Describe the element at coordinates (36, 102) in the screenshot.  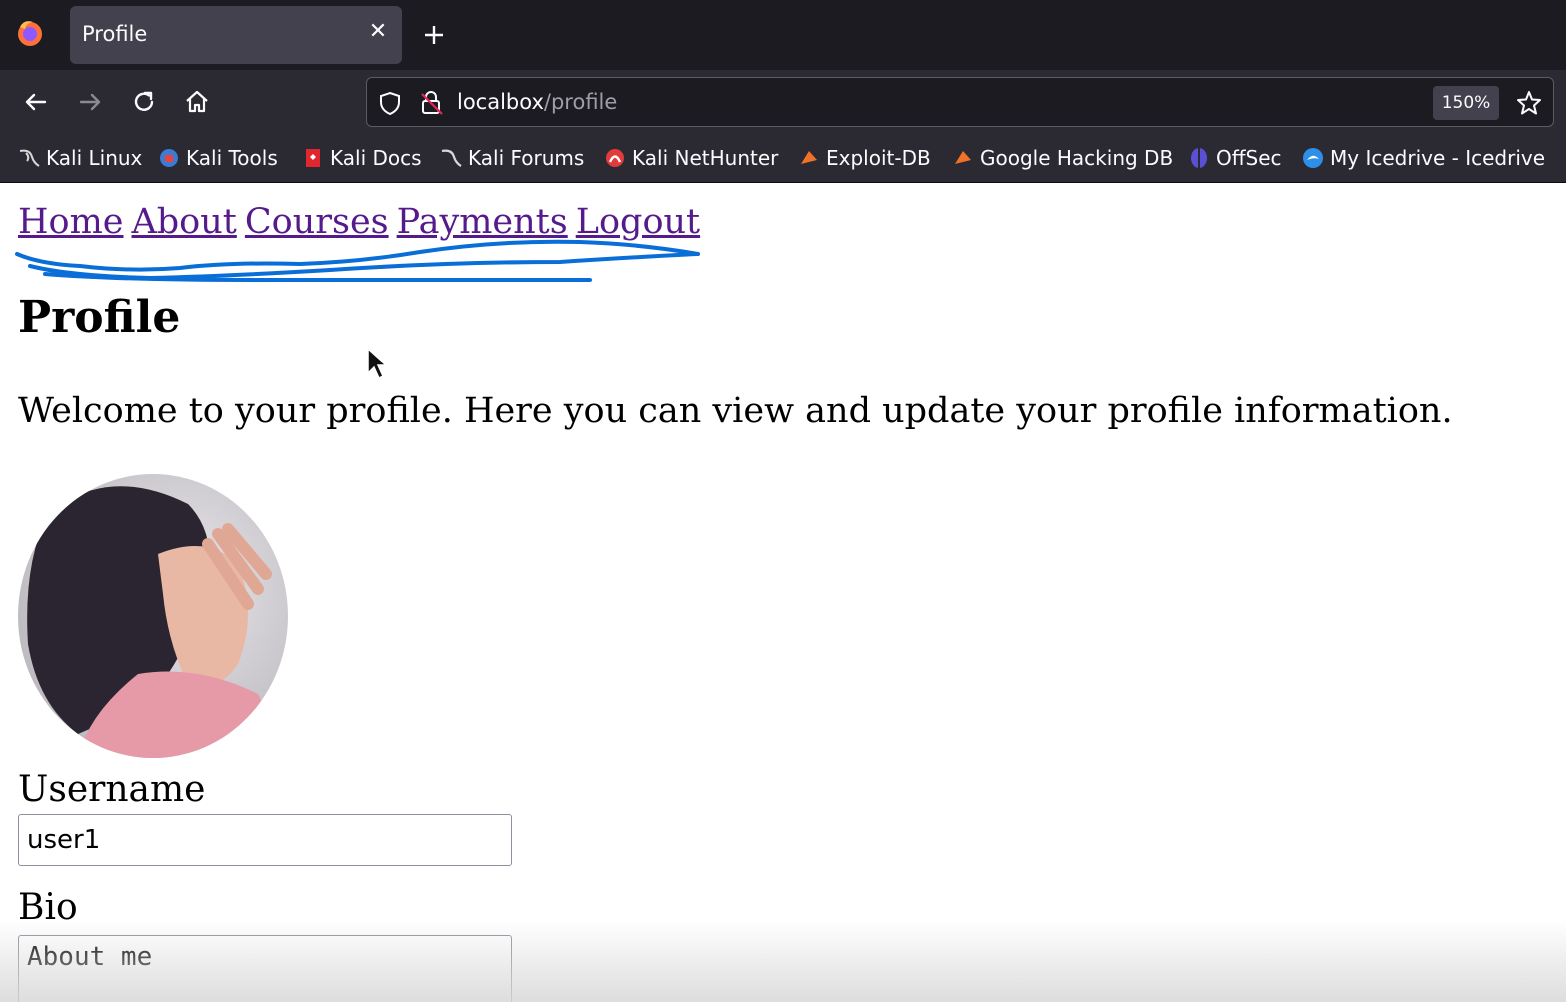
I see `back-arrow-icon` at that location.